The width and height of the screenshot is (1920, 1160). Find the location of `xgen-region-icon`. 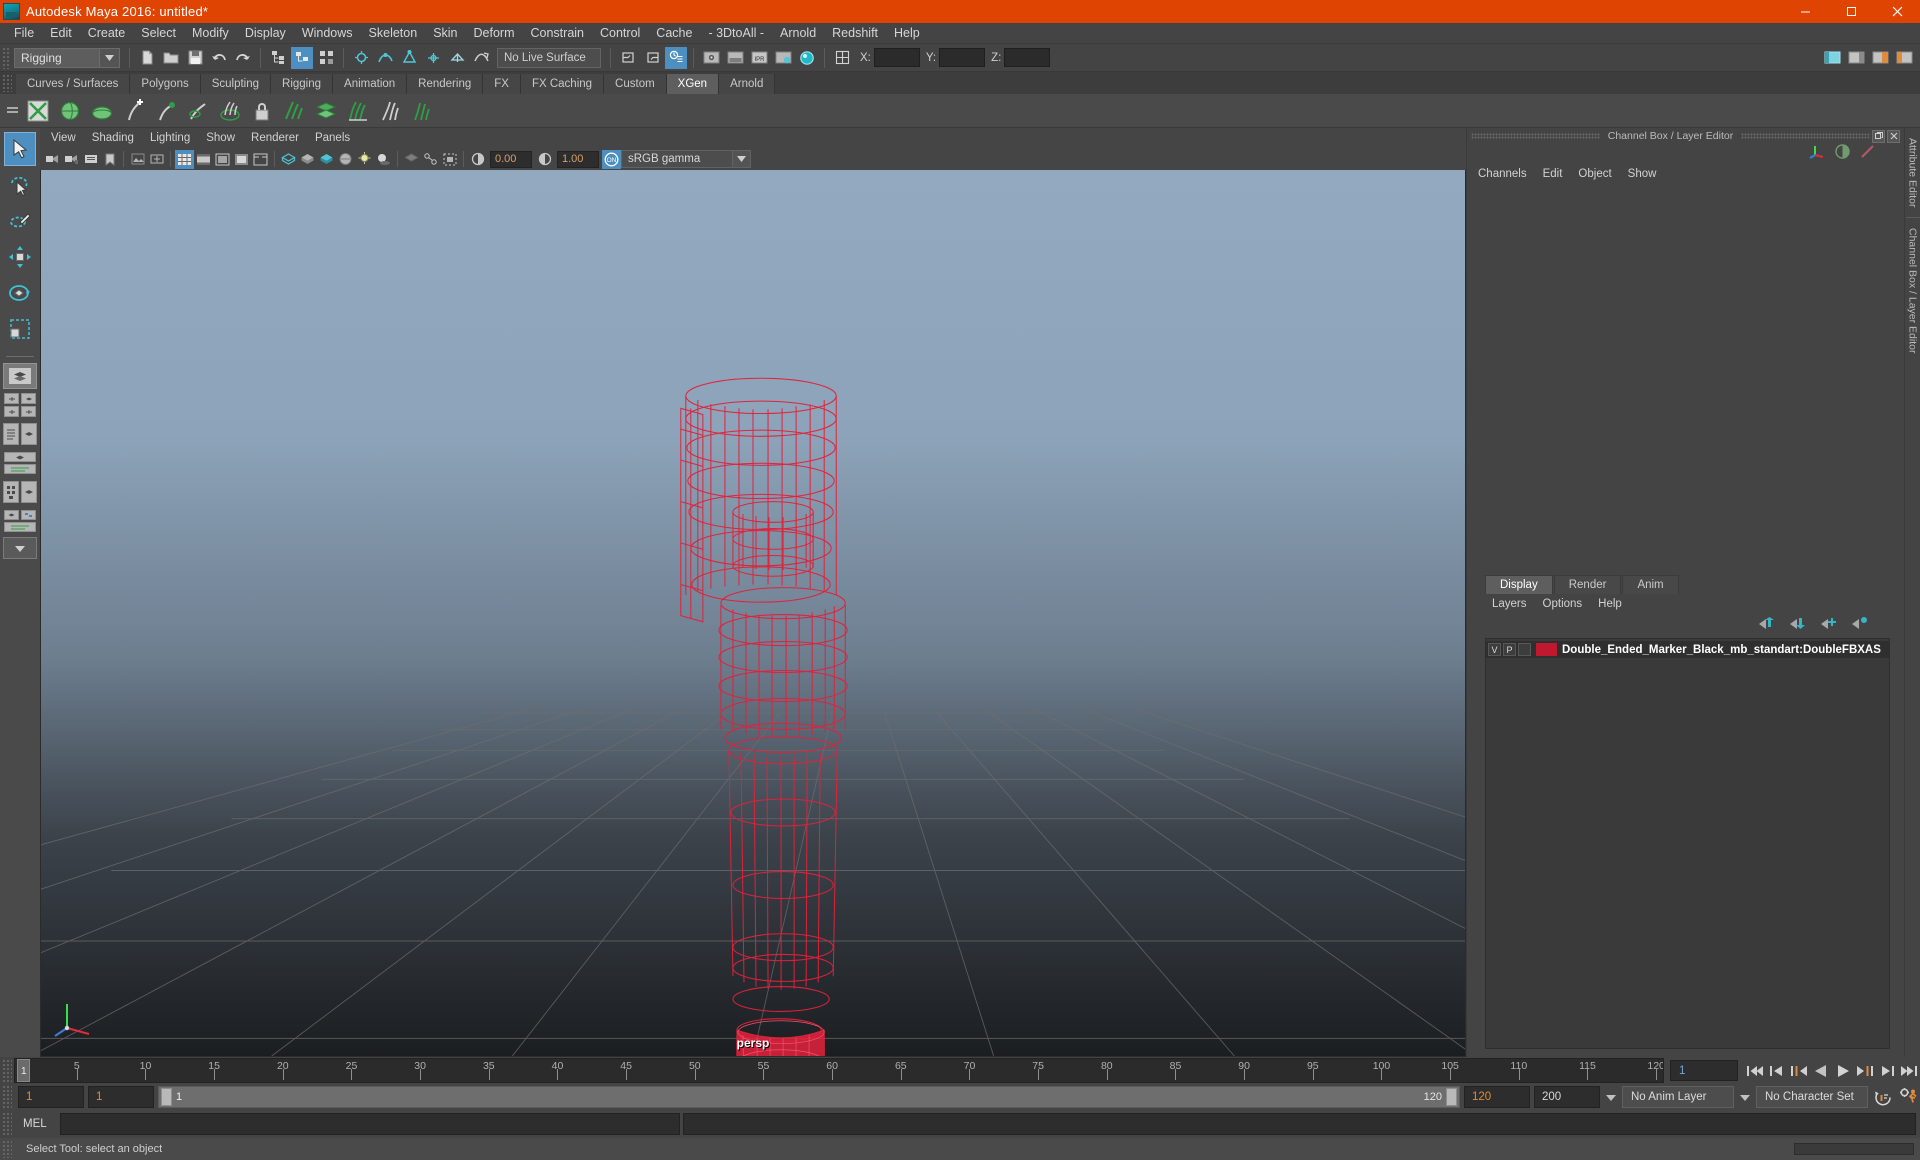

xgen-region-icon is located at coordinates (294, 111).